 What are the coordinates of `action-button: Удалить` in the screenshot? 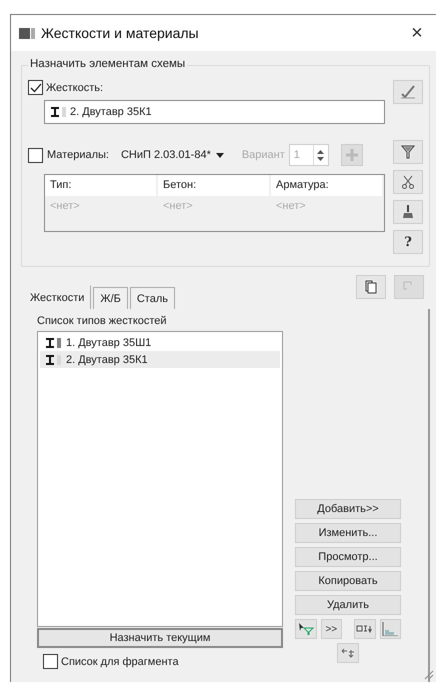 It's located at (348, 605).